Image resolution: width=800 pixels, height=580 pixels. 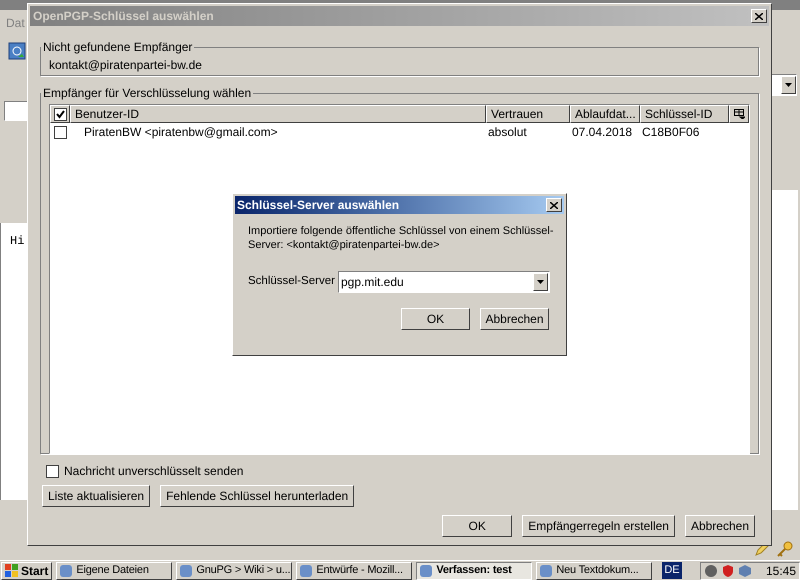 What do you see at coordinates (278, 114) in the screenshot?
I see `column-header: Benutzer-ID` at bounding box center [278, 114].